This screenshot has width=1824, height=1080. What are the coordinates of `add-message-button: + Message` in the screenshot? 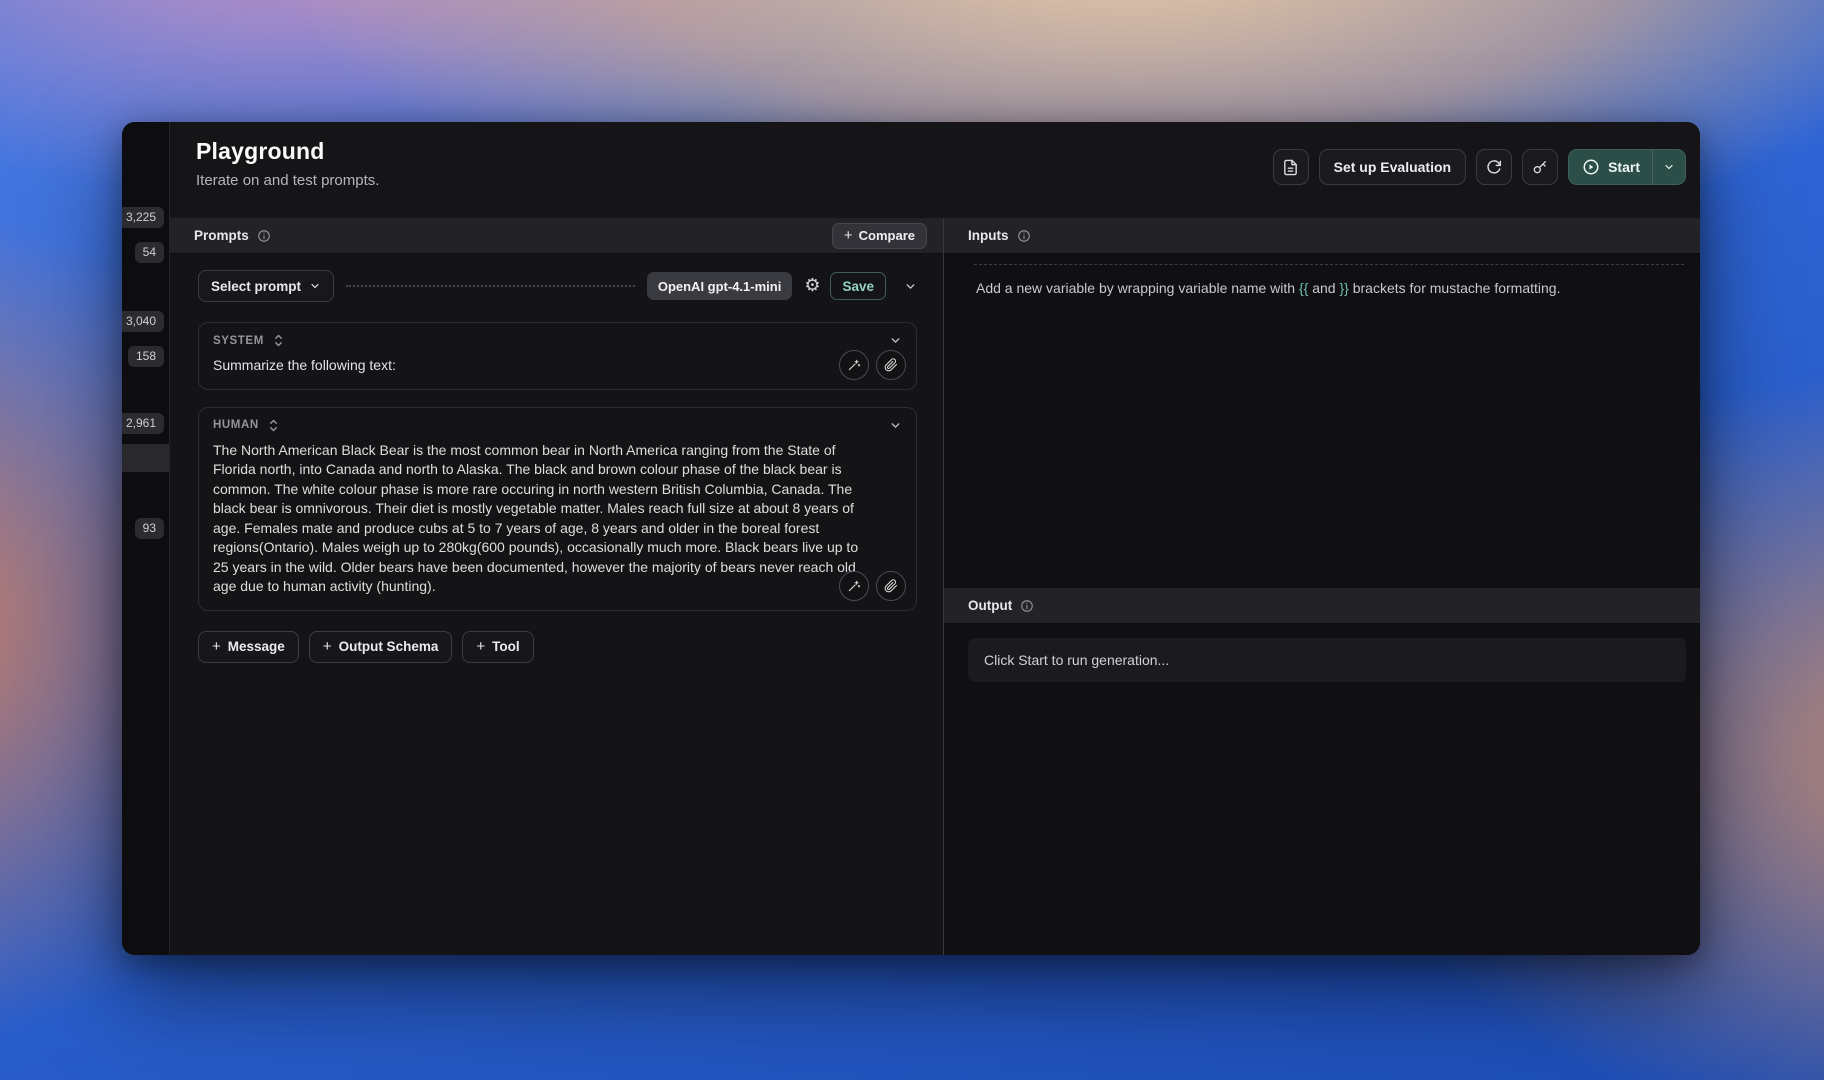 It's located at (248, 646).